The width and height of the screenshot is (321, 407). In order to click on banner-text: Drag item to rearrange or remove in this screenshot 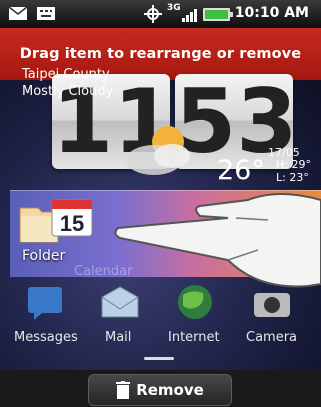, I will do `click(160, 54)`.